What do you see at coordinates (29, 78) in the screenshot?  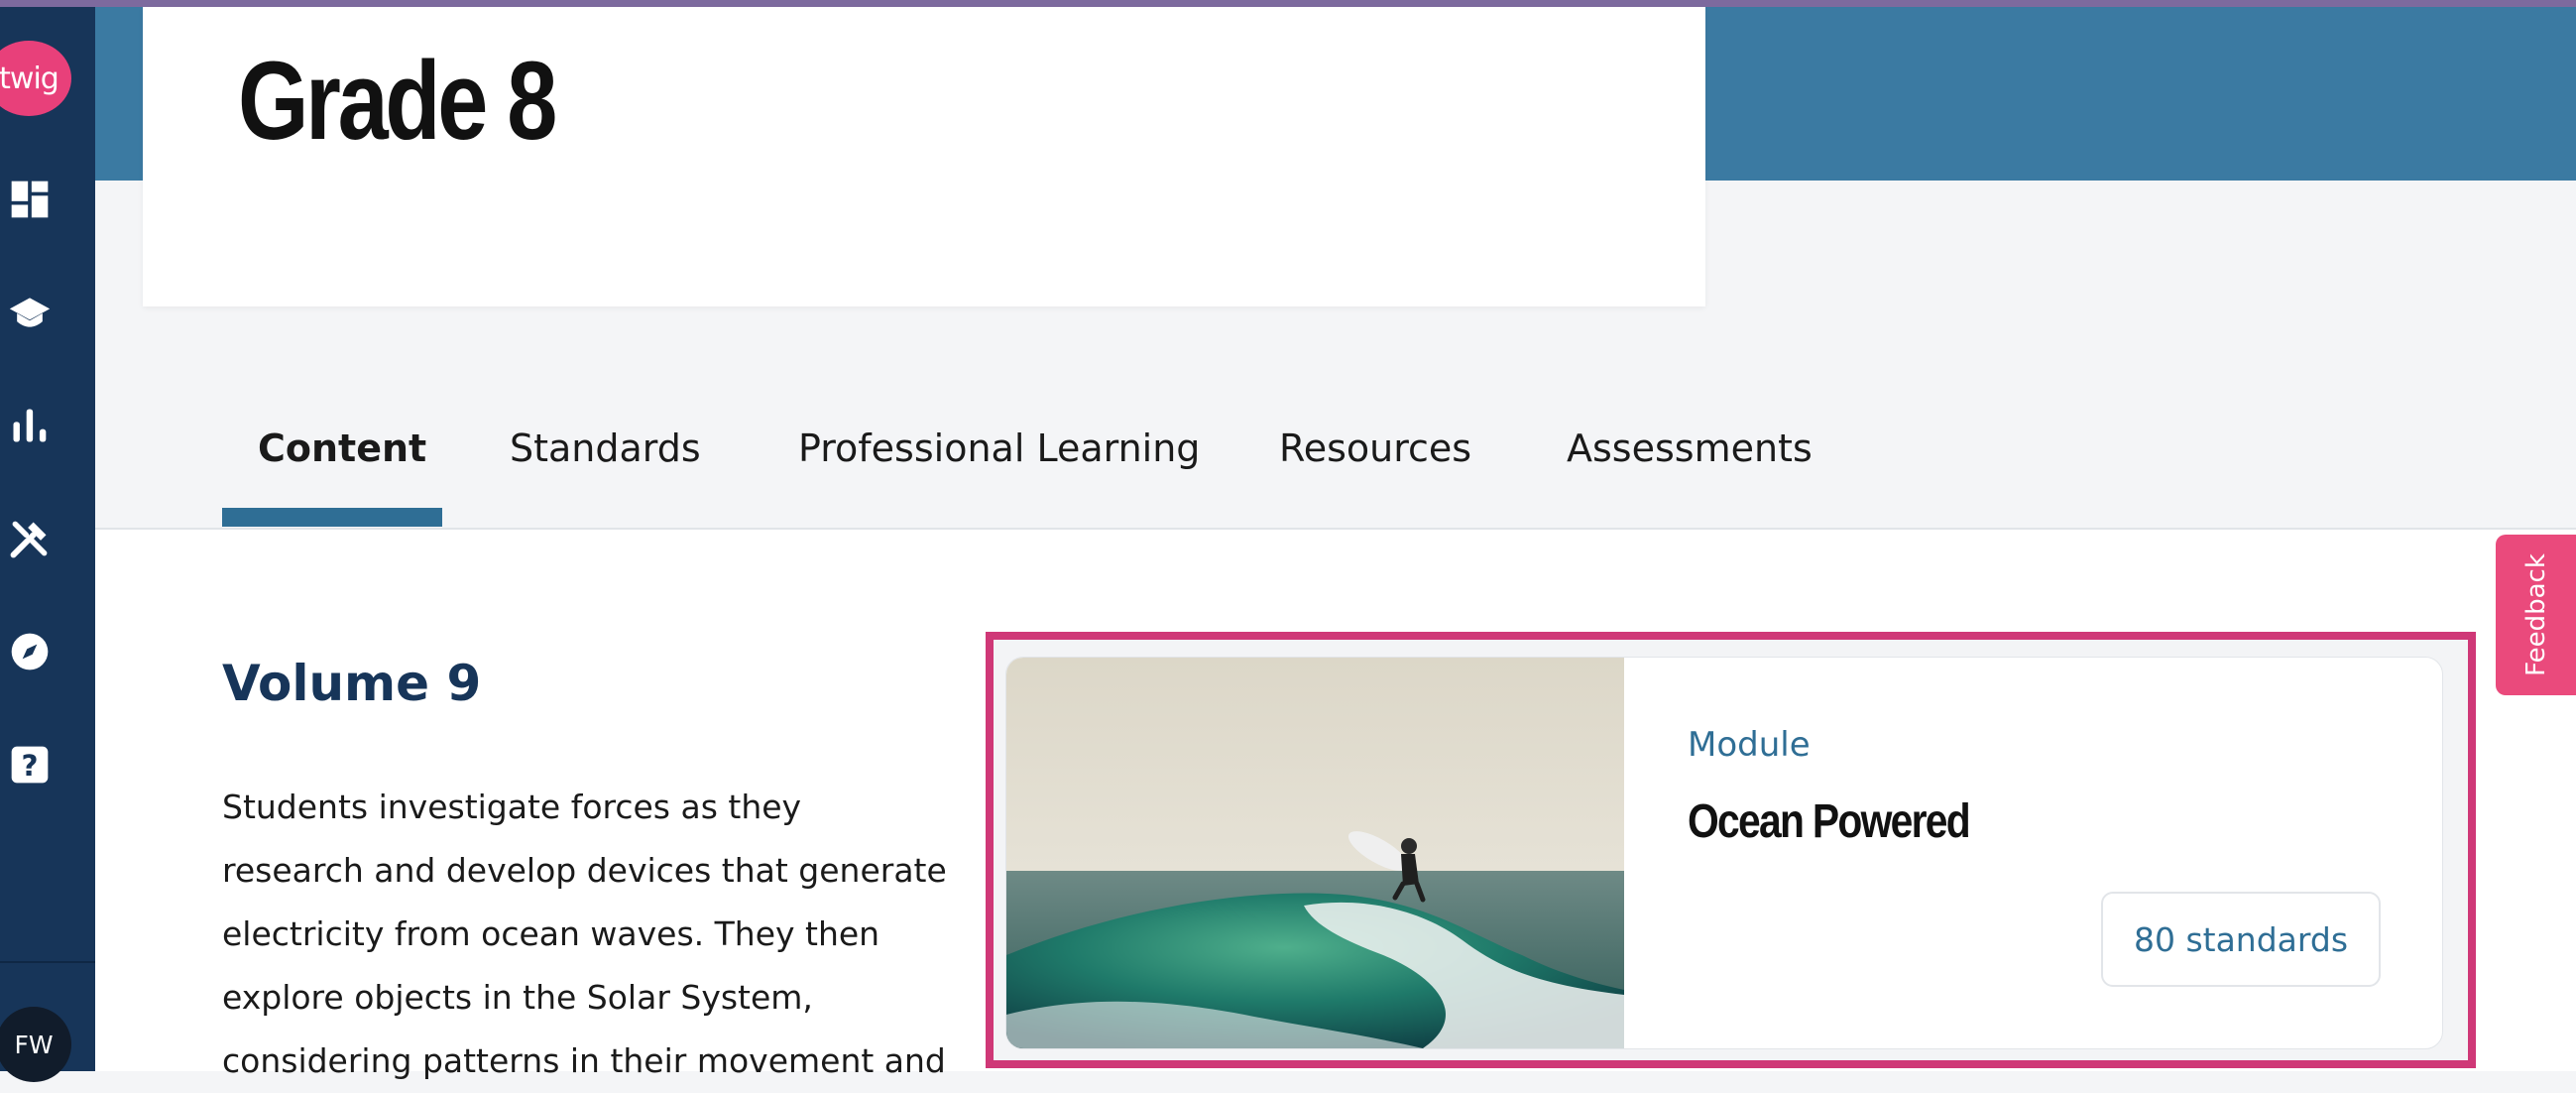 I see `logo-text: twig` at bounding box center [29, 78].